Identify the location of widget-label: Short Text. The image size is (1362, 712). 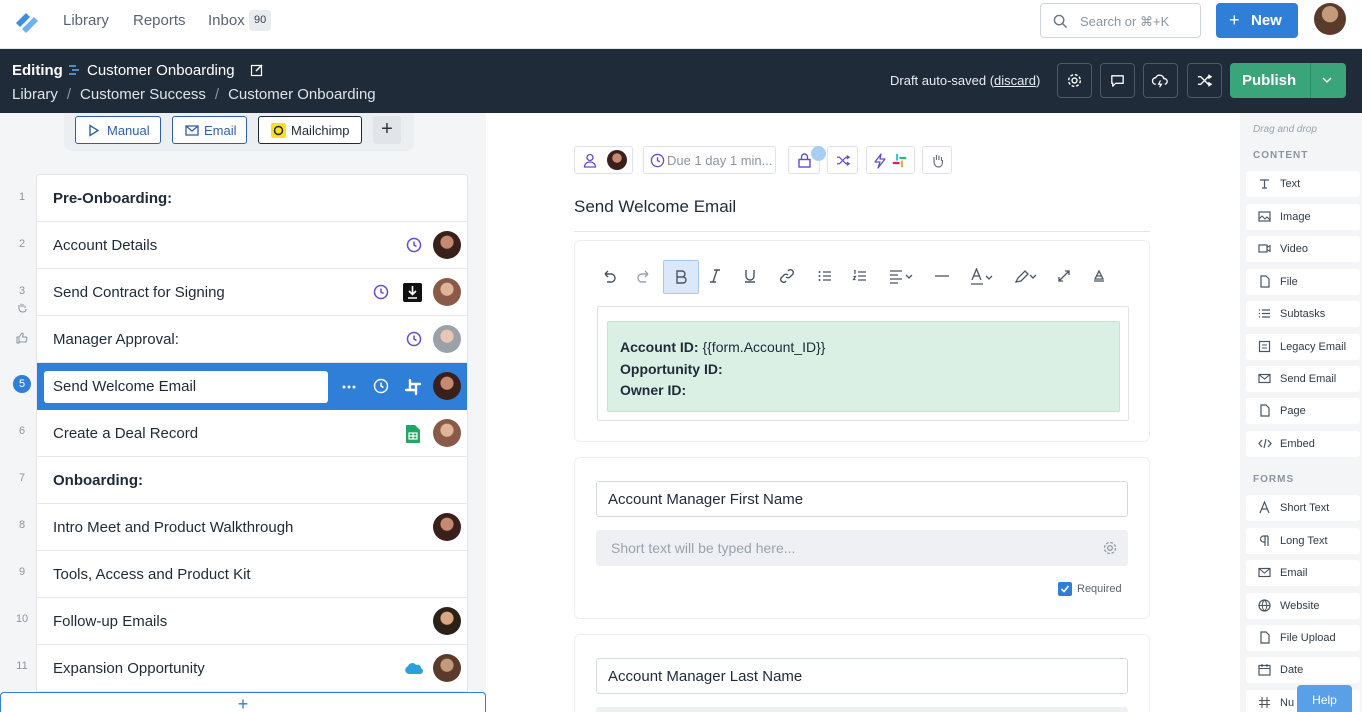
(1305, 508).